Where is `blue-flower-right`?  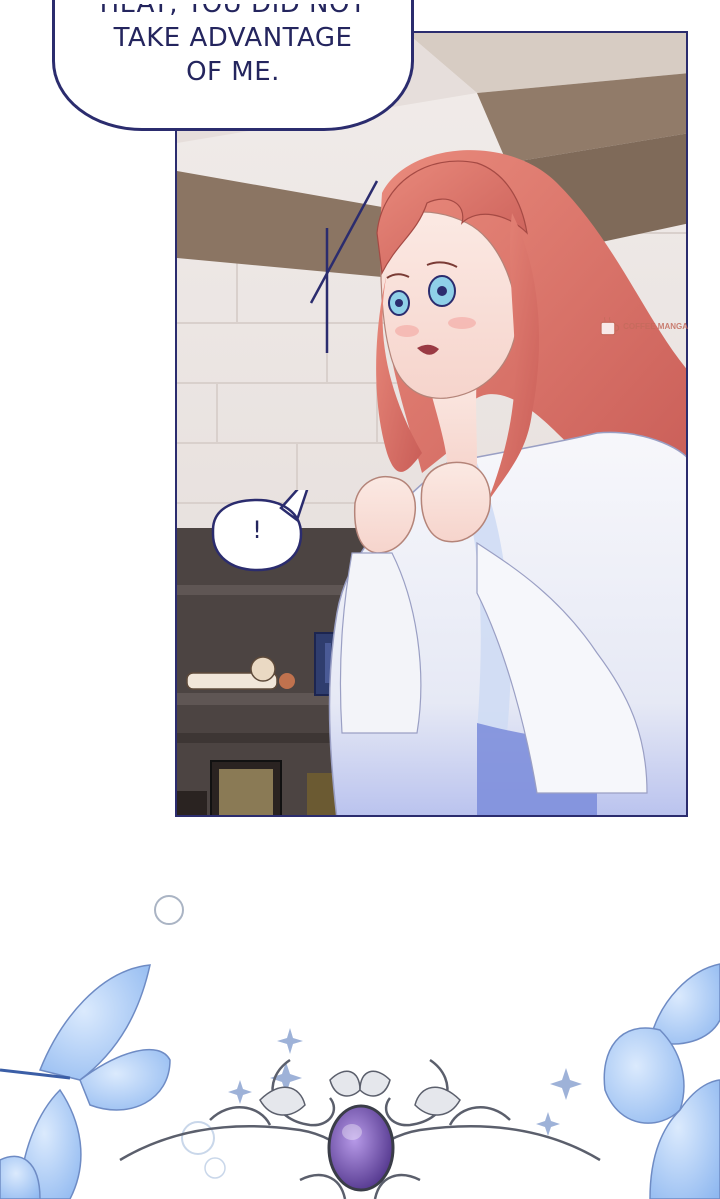 blue-flower-right is located at coordinates (661, 1081).